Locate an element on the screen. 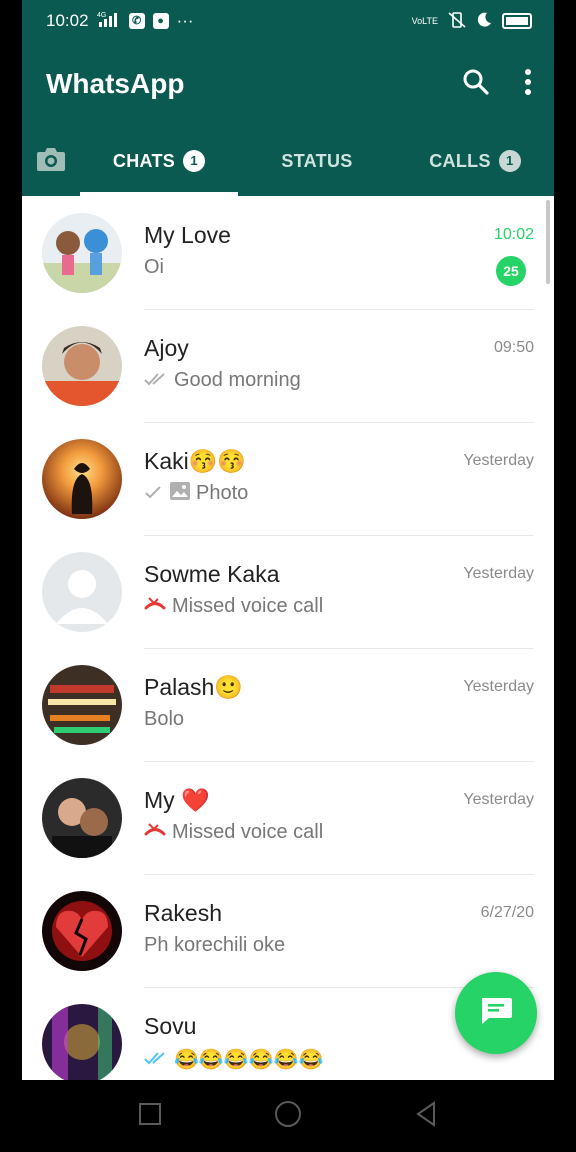 The height and width of the screenshot is (1152, 576). home-icon is located at coordinates (288, 1116).